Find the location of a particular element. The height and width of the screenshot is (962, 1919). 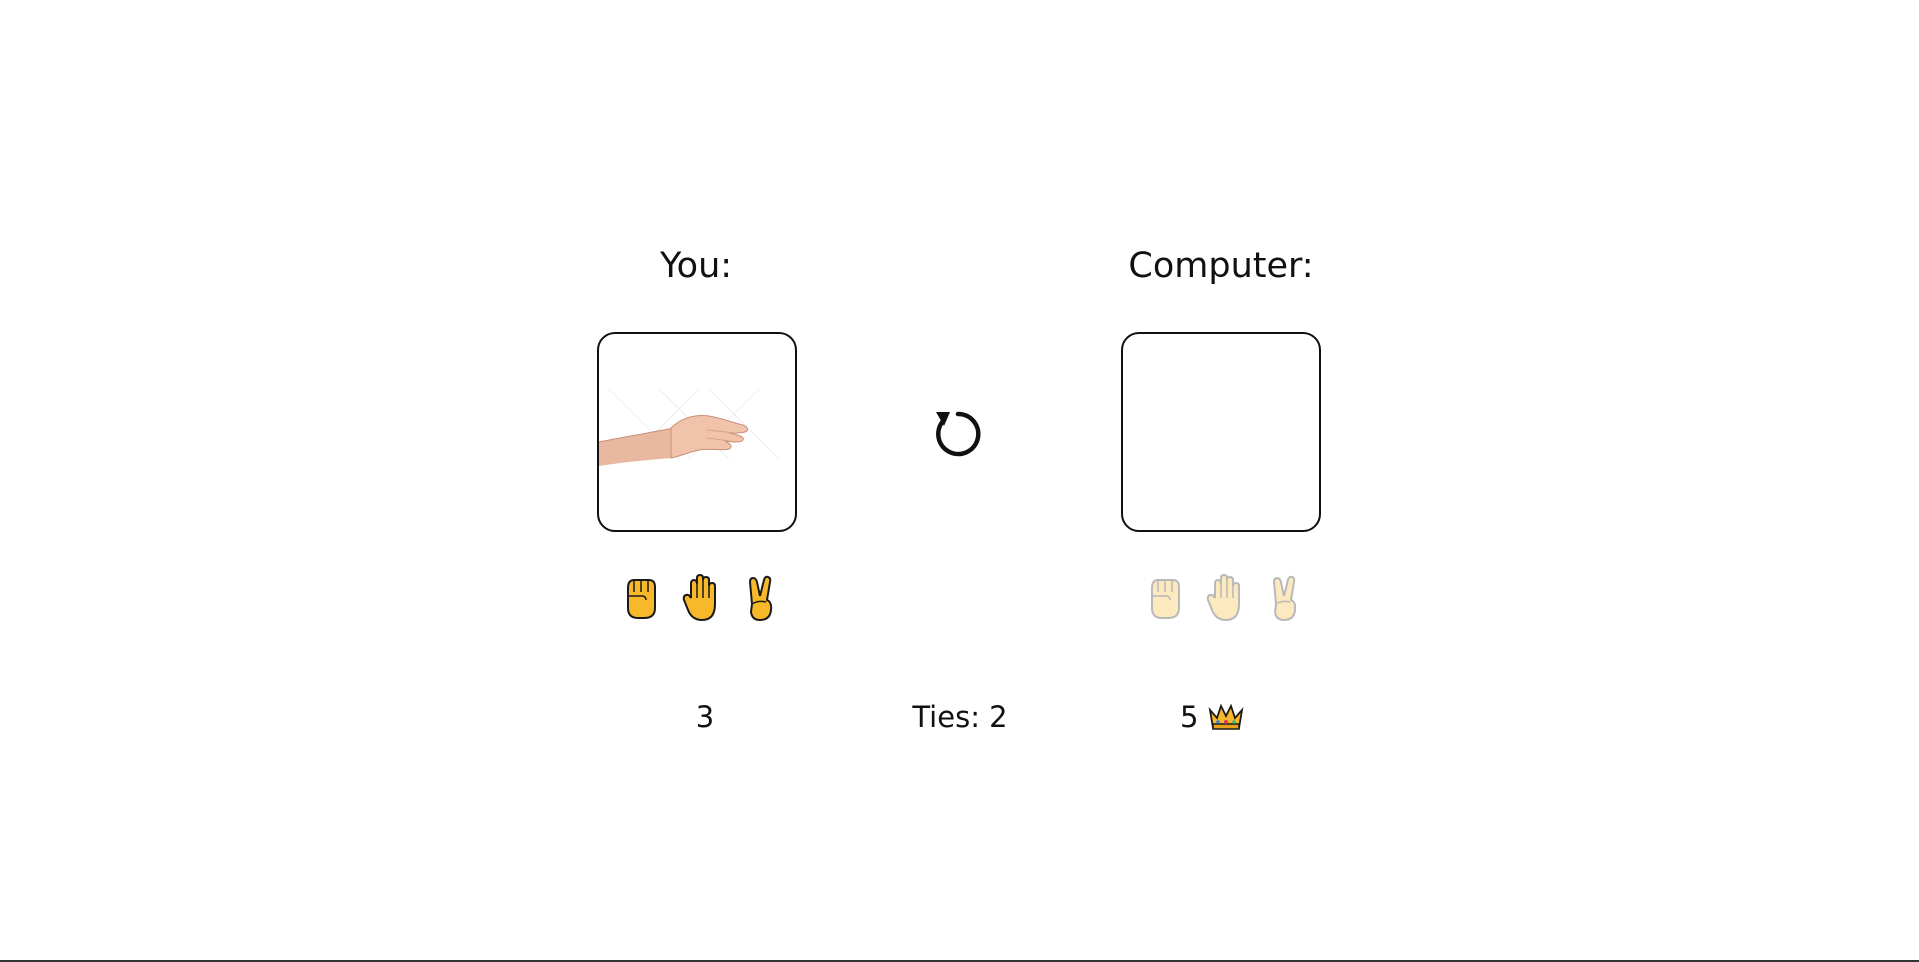

ties-count: Ties: 2 is located at coordinates (960, 717).